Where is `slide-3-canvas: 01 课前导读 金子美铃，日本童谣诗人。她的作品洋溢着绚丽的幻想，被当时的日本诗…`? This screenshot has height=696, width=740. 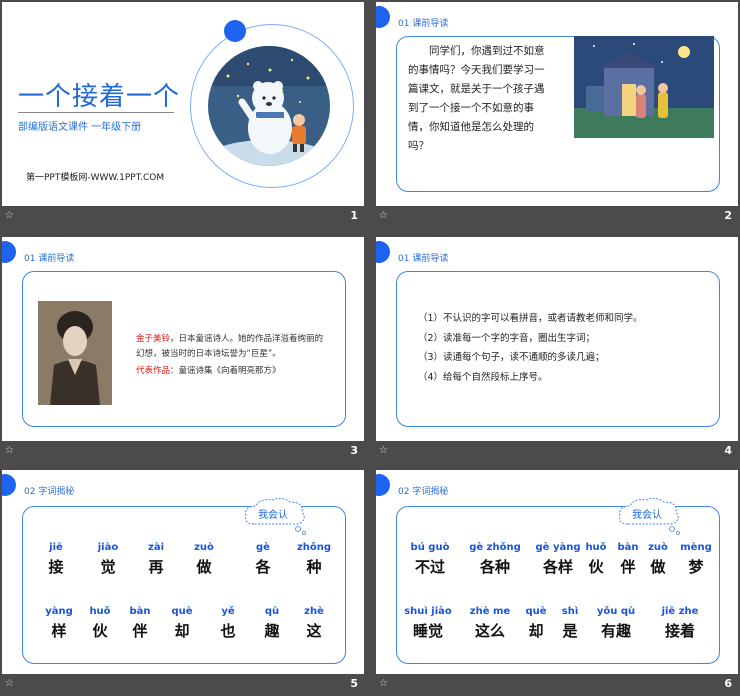
slide-3-canvas: 01 课前导读 金子美铃，日本童谣诗人。她的作品洋溢着绚丽的幻想，被当时的日本诗… is located at coordinates (183, 339).